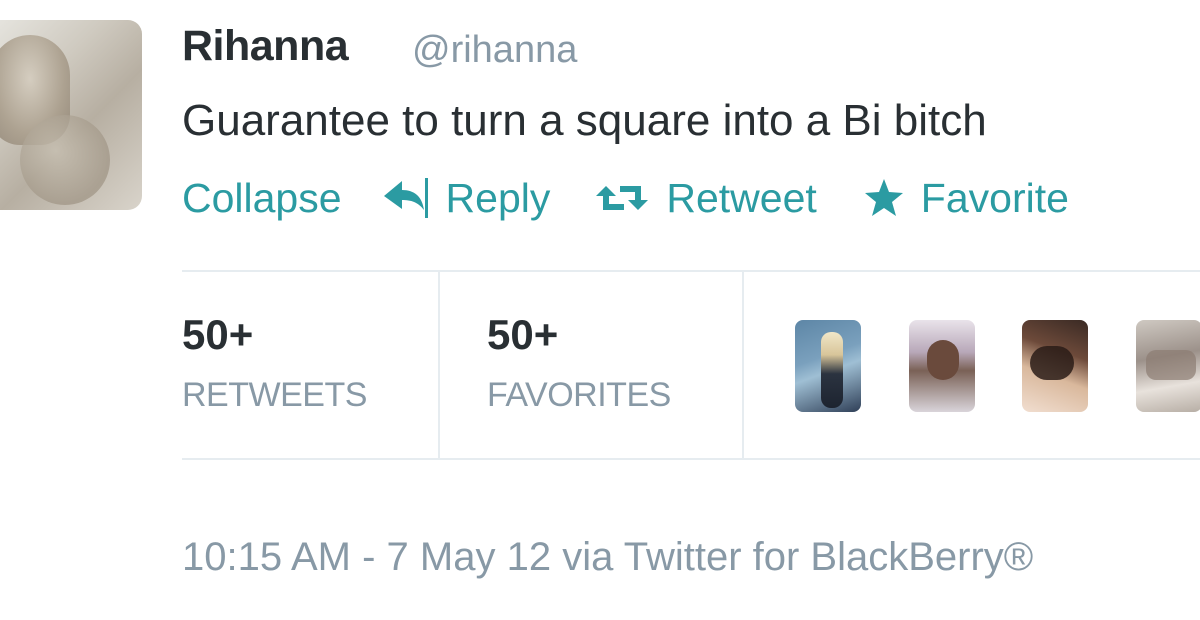 This screenshot has height=620, width=1200. What do you see at coordinates (218, 334) in the screenshot?
I see `retweets-count: 50+` at bounding box center [218, 334].